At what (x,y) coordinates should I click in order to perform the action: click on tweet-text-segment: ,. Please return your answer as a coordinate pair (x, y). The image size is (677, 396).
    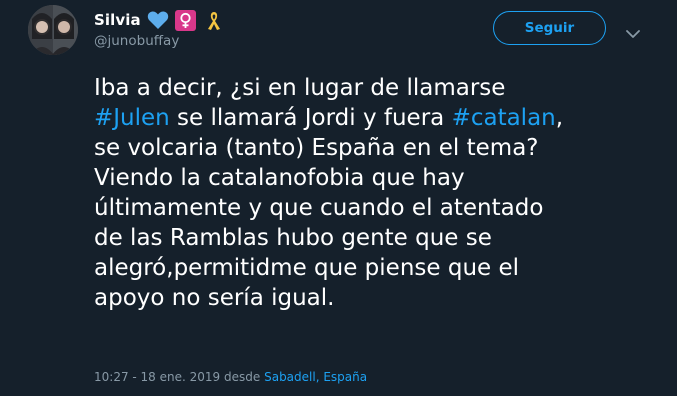
    Looking at the image, I should click on (559, 118).